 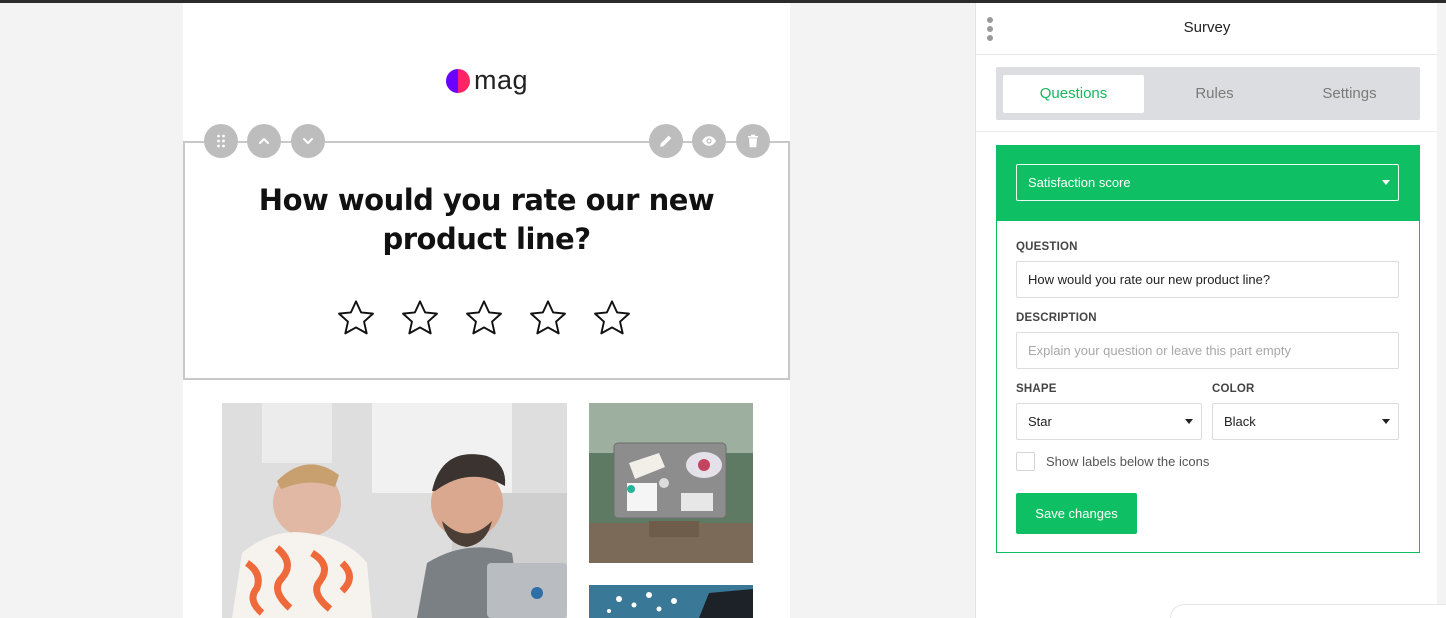 I want to click on tab-bar: Questions Rules Settings, so click(x=1208, y=93).